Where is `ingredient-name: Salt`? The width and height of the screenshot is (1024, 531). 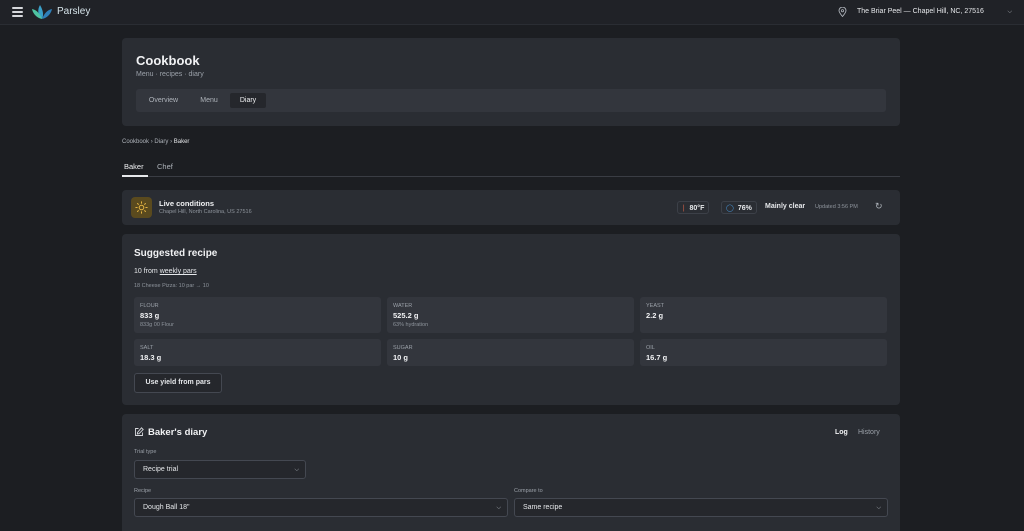
ingredient-name: Salt is located at coordinates (147, 348).